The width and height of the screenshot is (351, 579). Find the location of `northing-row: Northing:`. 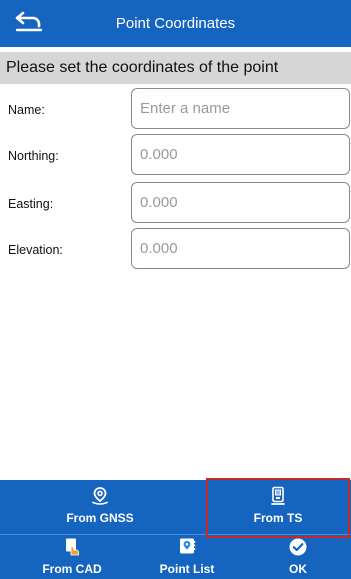

northing-row: Northing: is located at coordinates (175, 156).